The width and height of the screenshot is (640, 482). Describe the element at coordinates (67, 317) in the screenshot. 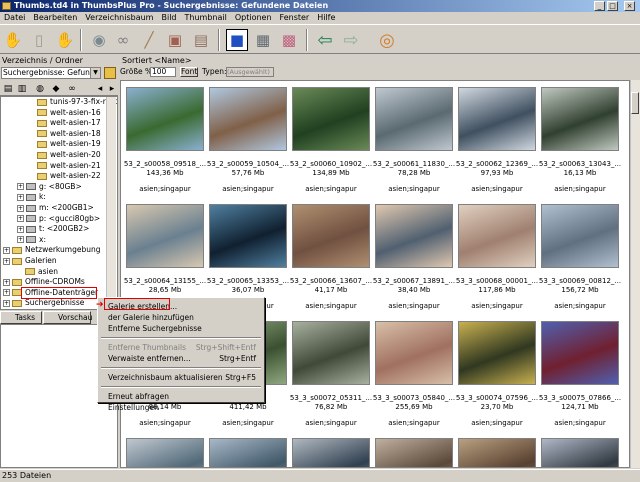

I see `tab-preview: Vorschau` at that location.